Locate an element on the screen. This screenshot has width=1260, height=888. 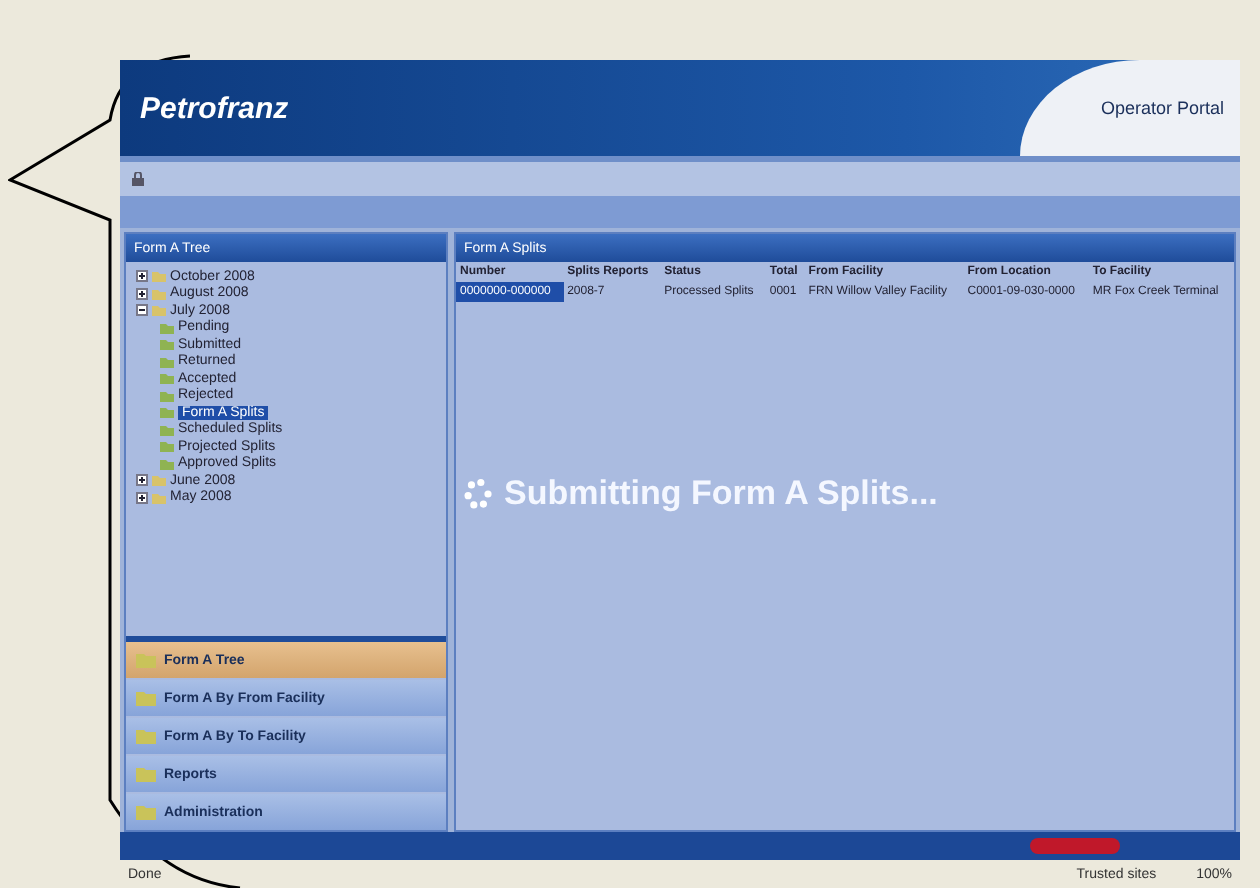
logo: Petrofranz is located at coordinates (214, 108).